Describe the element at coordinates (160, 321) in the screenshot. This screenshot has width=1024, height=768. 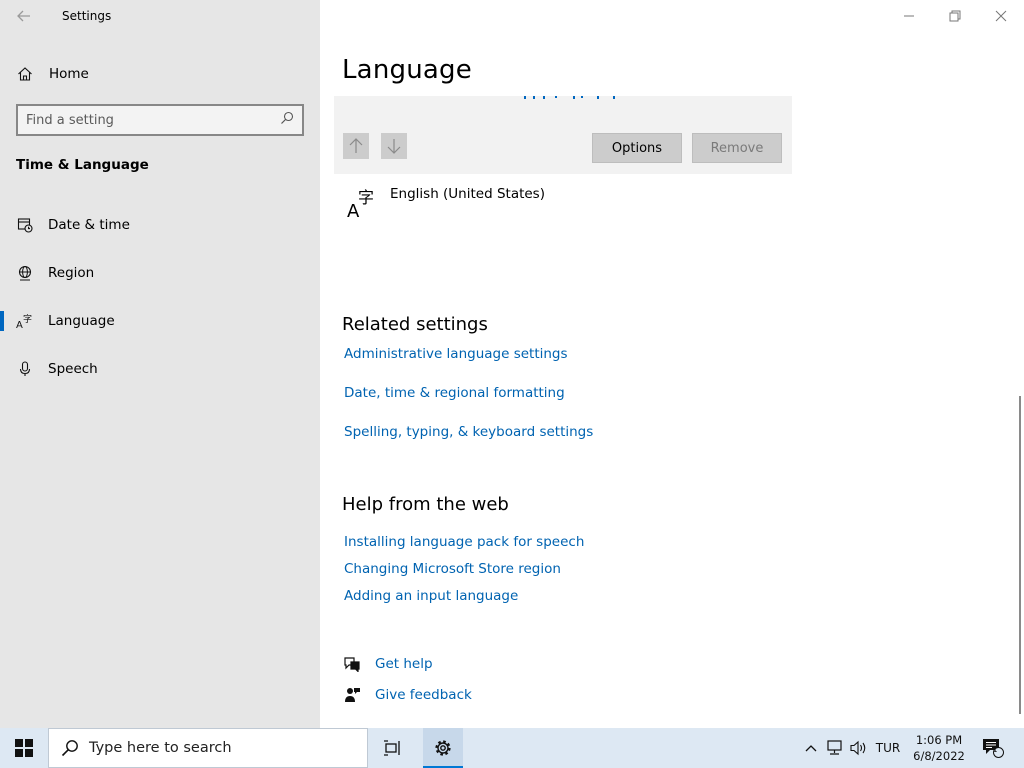
I see `sidebar-item-language: A字 Language` at that location.